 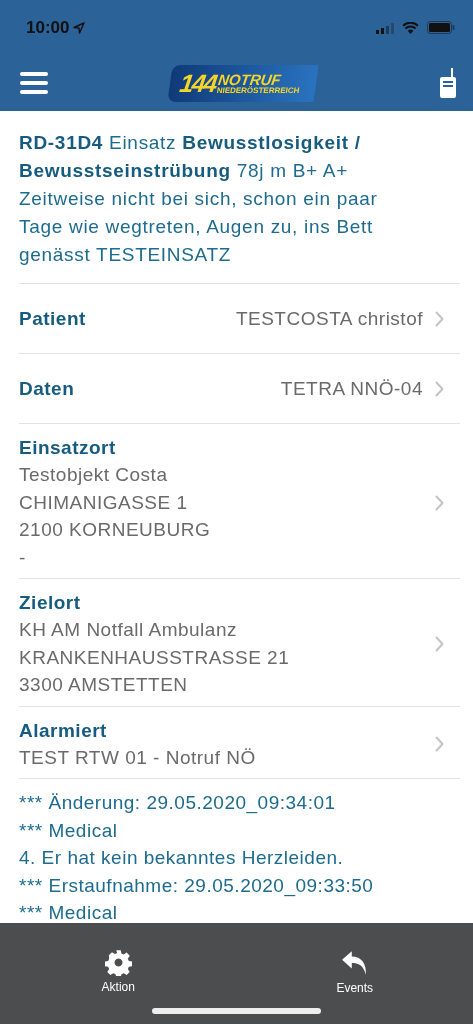 What do you see at coordinates (63, 730) in the screenshot?
I see `row-label: Alarmiert` at bounding box center [63, 730].